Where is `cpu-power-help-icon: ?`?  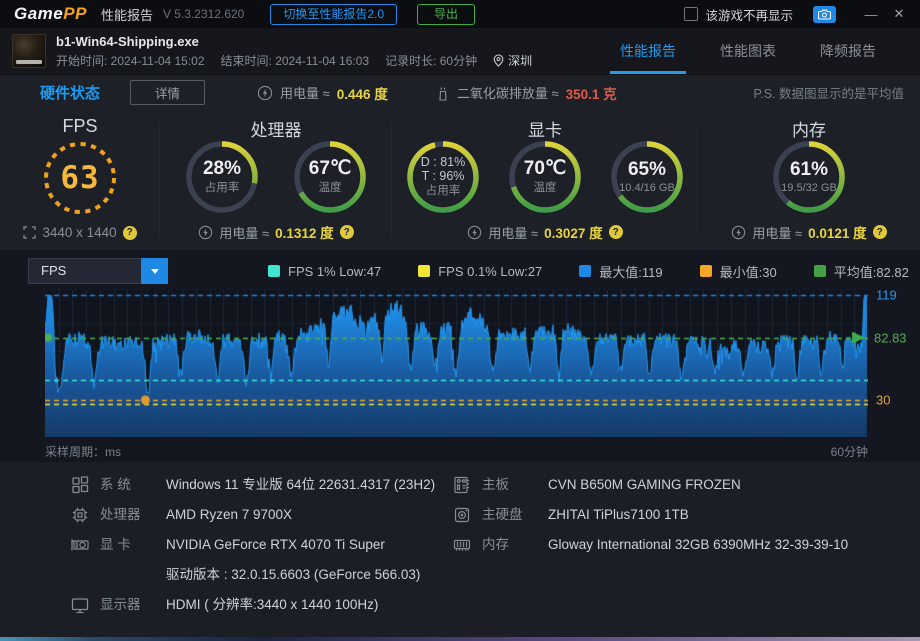 cpu-power-help-icon: ? is located at coordinates (346, 232).